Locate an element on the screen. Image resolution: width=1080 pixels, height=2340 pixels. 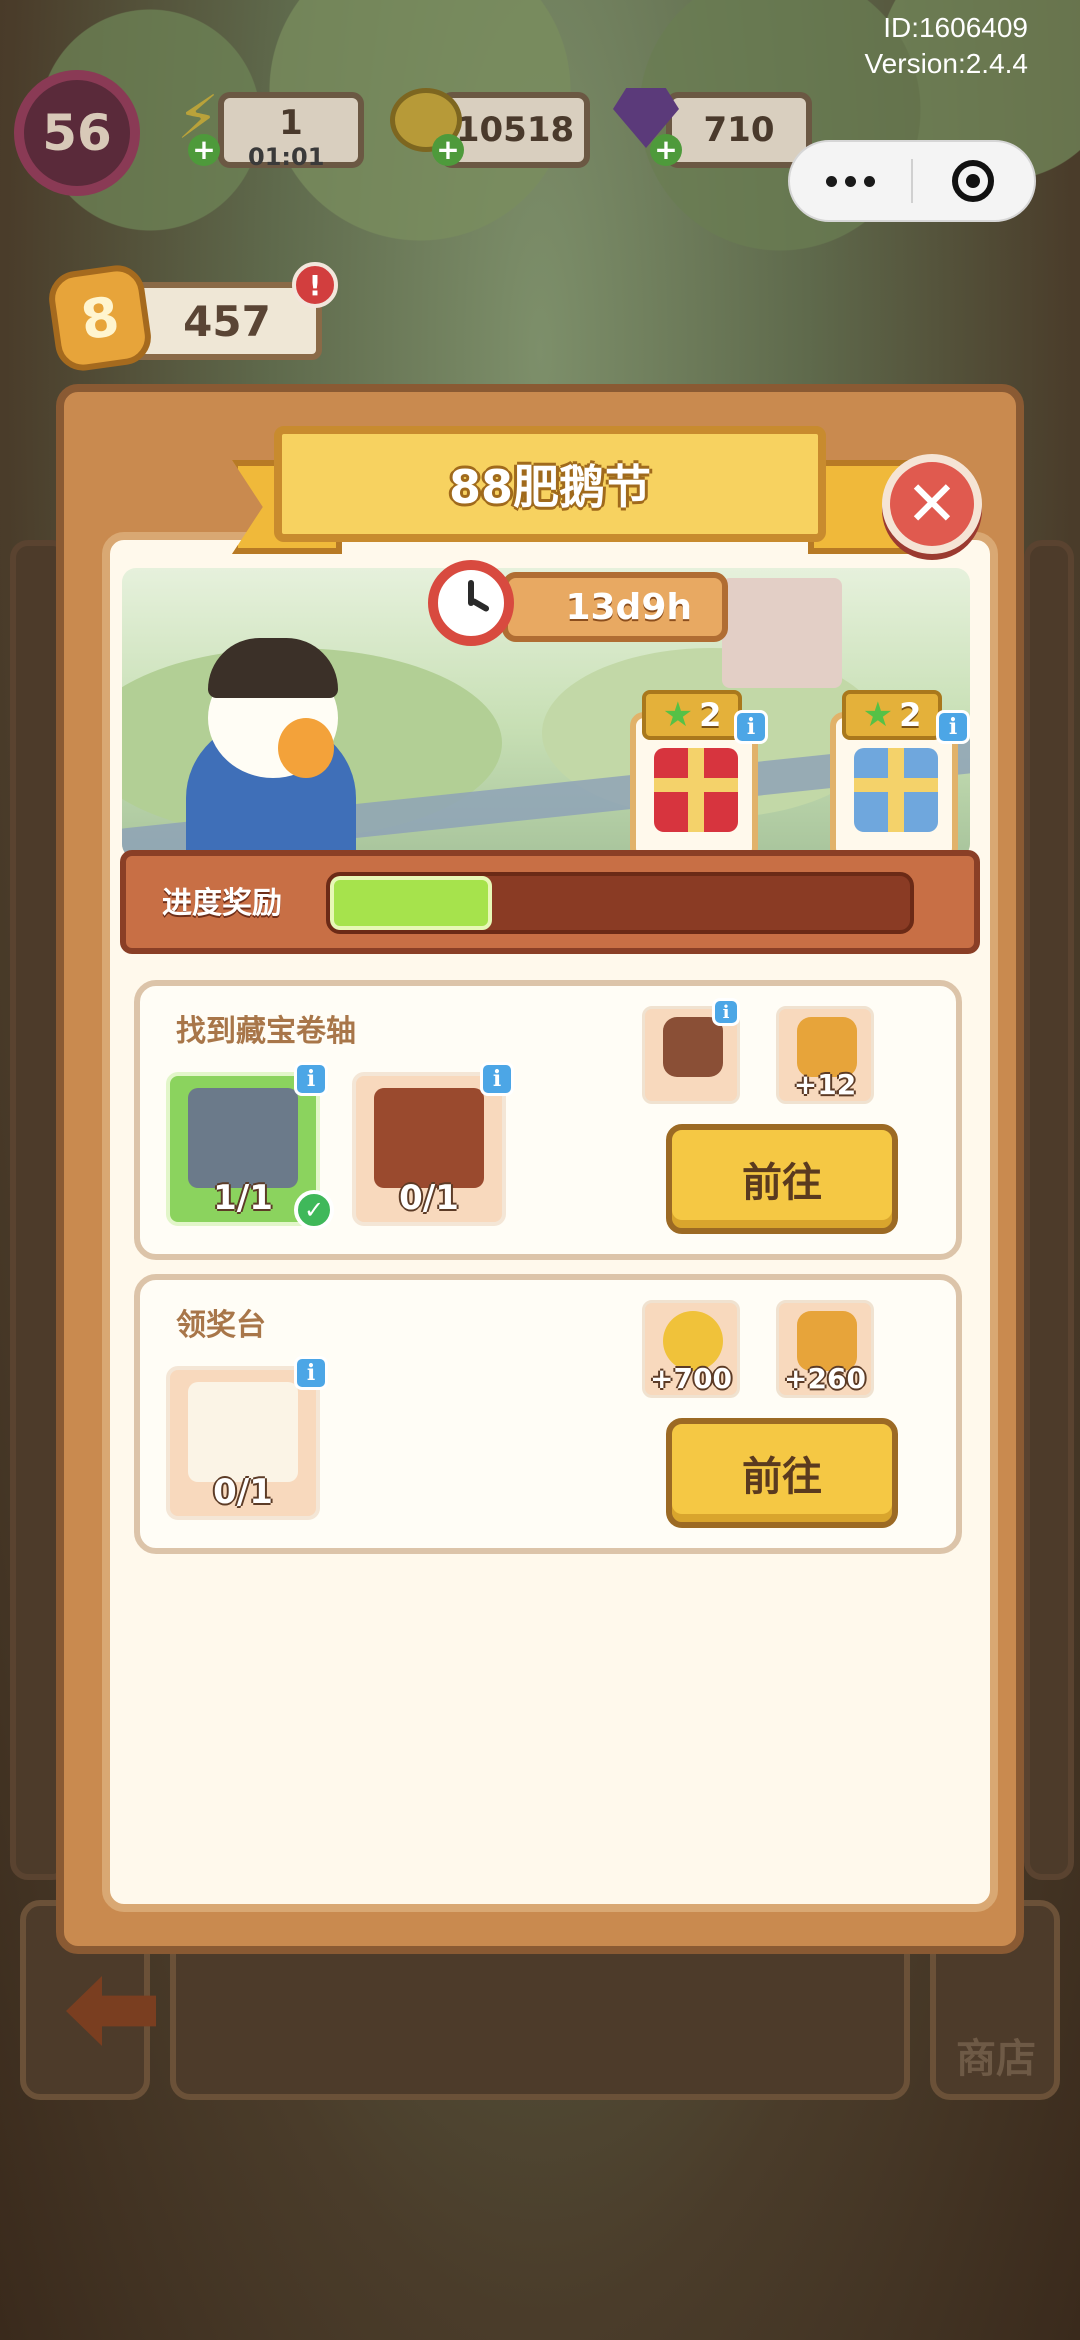
progress-track is located at coordinates (620, 903).